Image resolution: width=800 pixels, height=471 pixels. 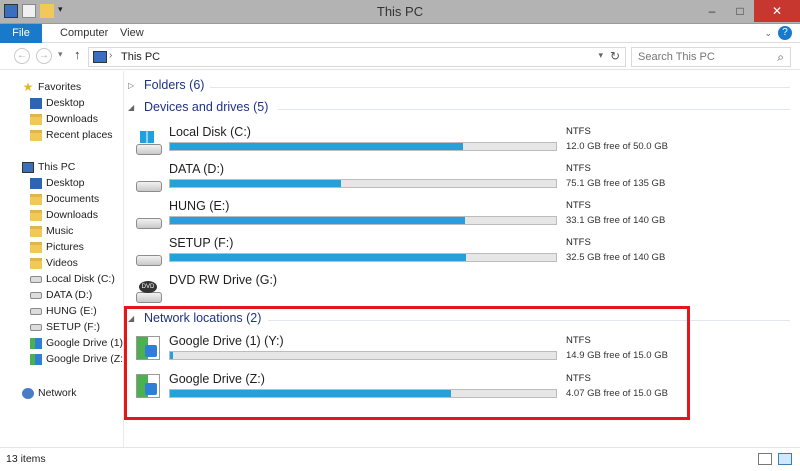 What do you see at coordinates (133, 107) in the screenshot?
I see `collapse-icon: ◢` at bounding box center [133, 107].